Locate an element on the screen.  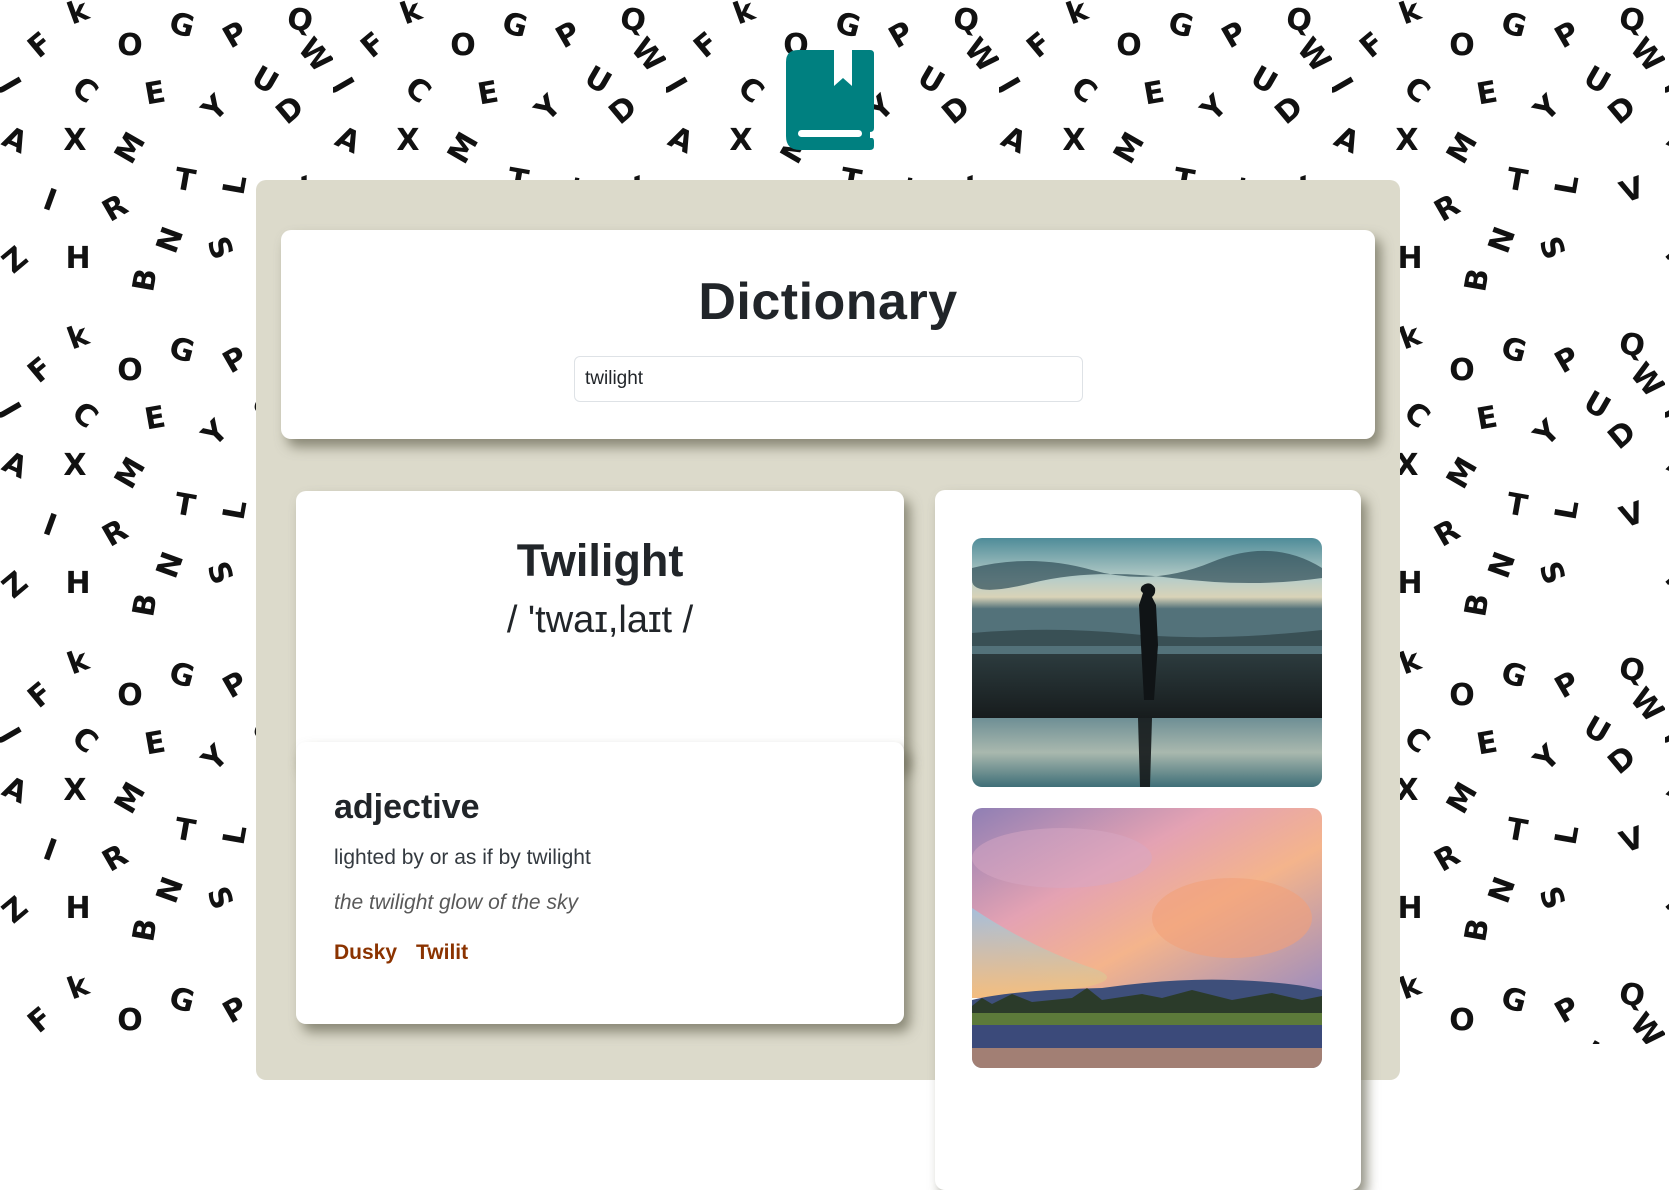
page-title: Dictionary is located at coordinates (828, 302).